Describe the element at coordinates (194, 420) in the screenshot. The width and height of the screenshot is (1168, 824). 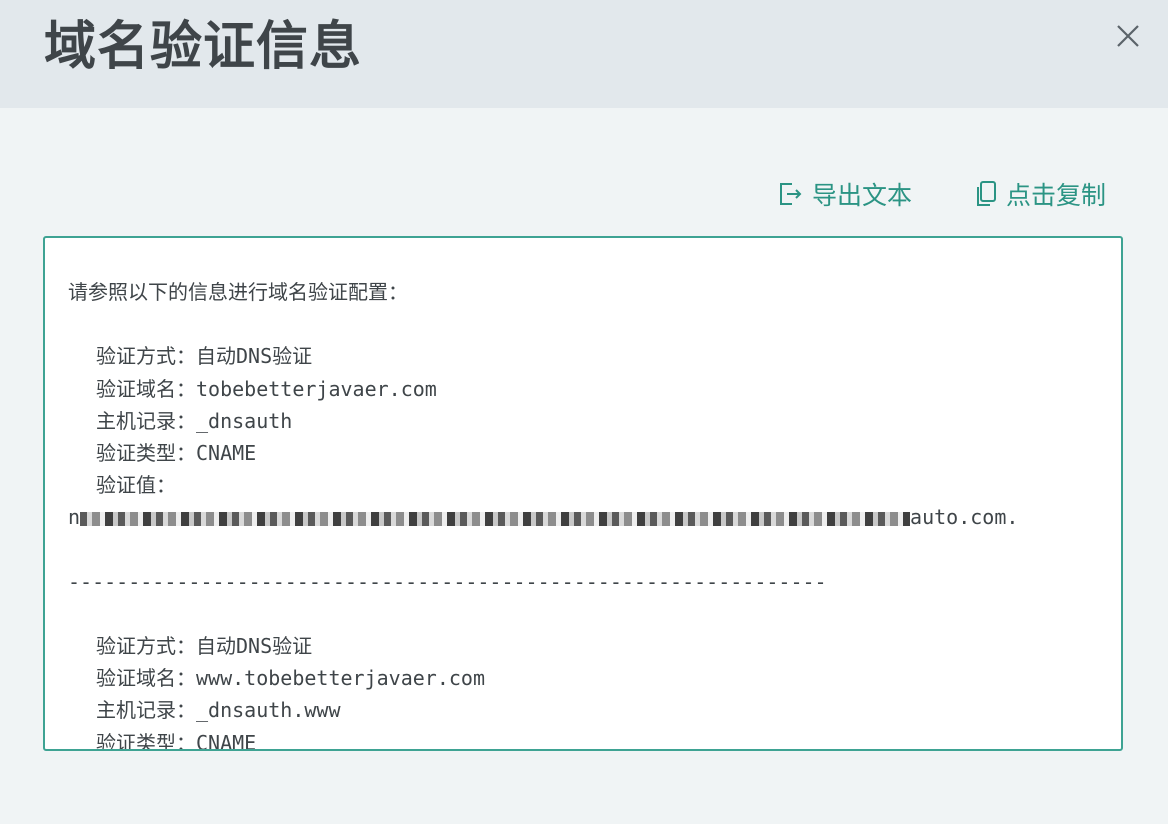
I see `entry-host: 主机记录：_dnsauth` at that location.